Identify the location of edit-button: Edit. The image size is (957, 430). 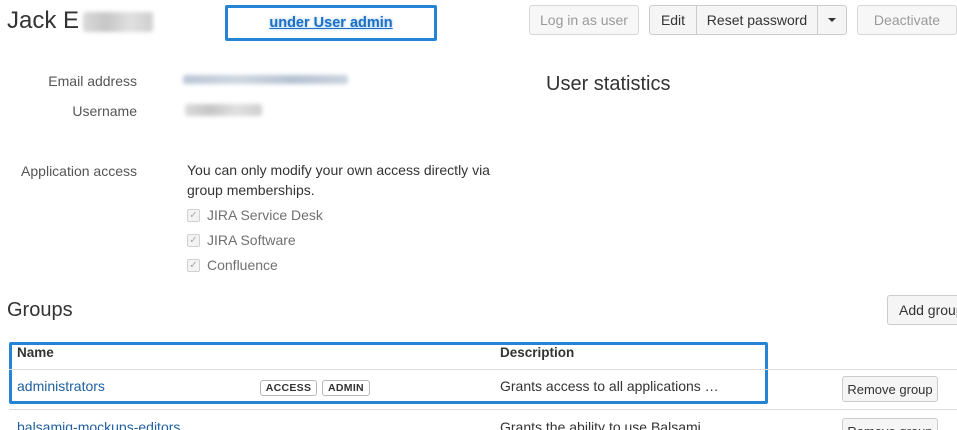
(673, 20).